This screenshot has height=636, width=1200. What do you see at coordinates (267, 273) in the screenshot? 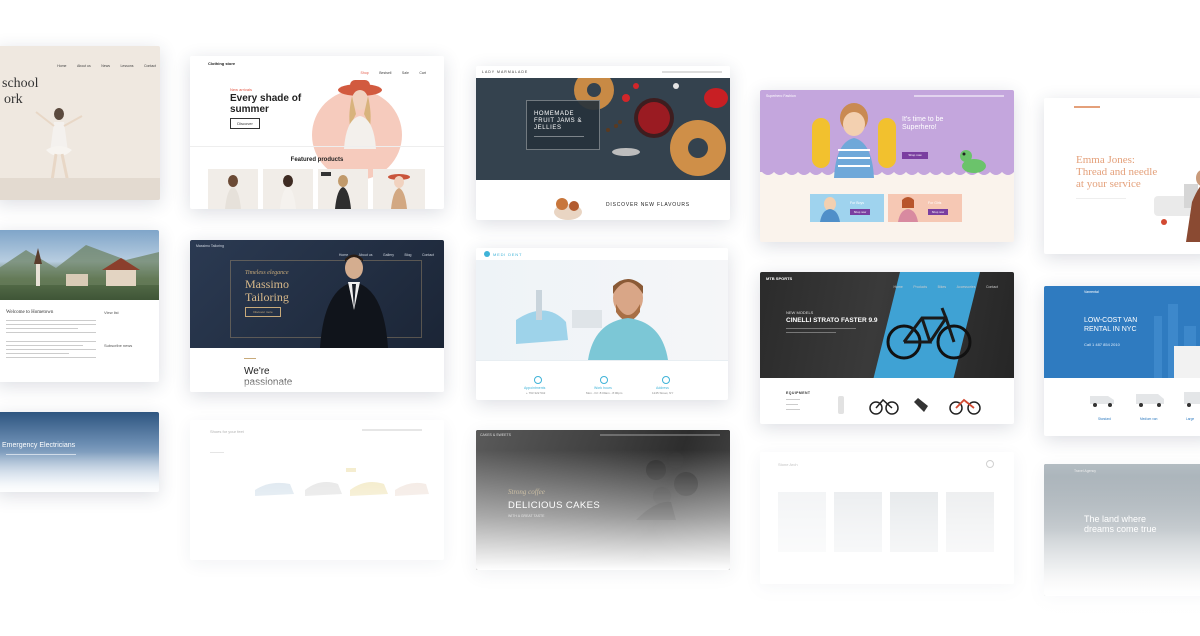
I see `tagline: Timeless elegance` at bounding box center [267, 273].